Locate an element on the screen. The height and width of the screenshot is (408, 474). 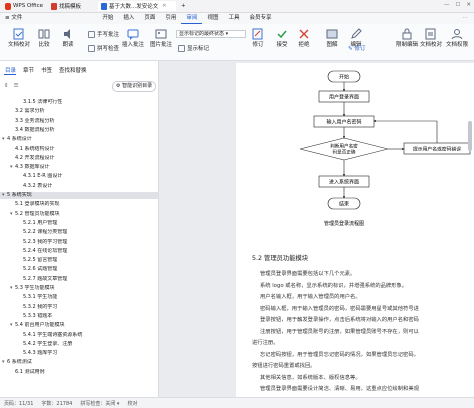
svg-text: 码是否正确 is located at coordinates (344, 152).